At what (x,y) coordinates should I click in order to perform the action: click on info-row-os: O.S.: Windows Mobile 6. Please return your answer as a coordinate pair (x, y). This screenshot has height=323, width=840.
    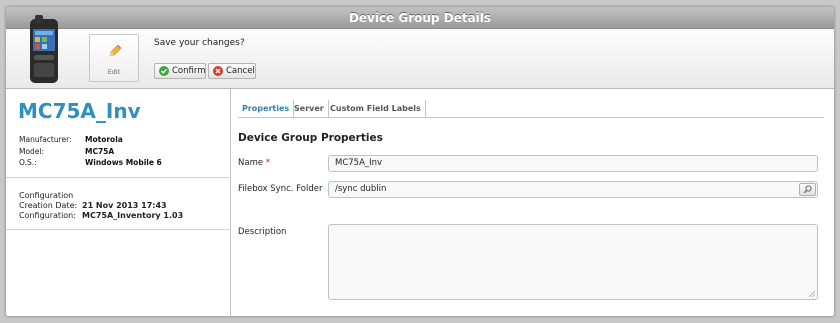
    Looking at the image, I should click on (90, 162).